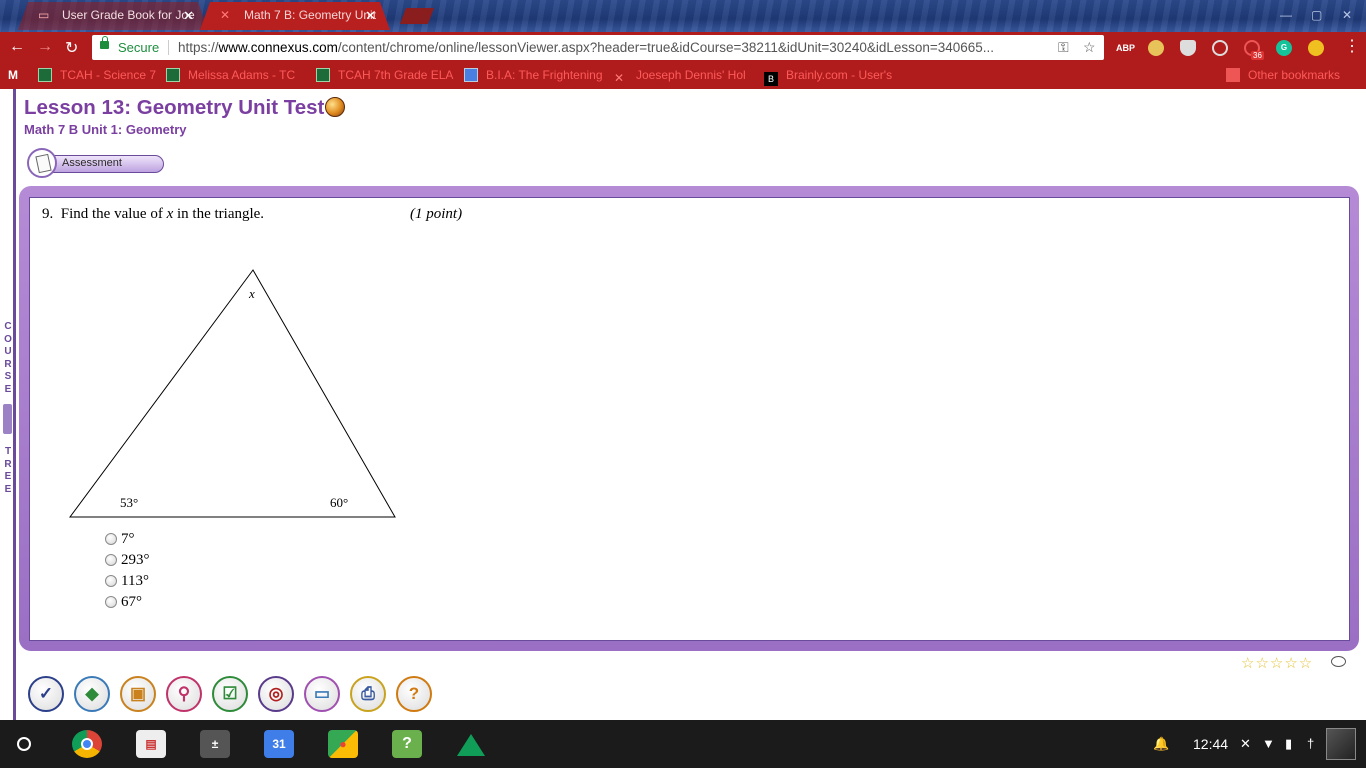 The height and width of the screenshot is (768, 1366). Describe the element at coordinates (230, 75) in the screenshot. I see `bookmark-melissa-adams: Melissa Adams - TC` at that location.